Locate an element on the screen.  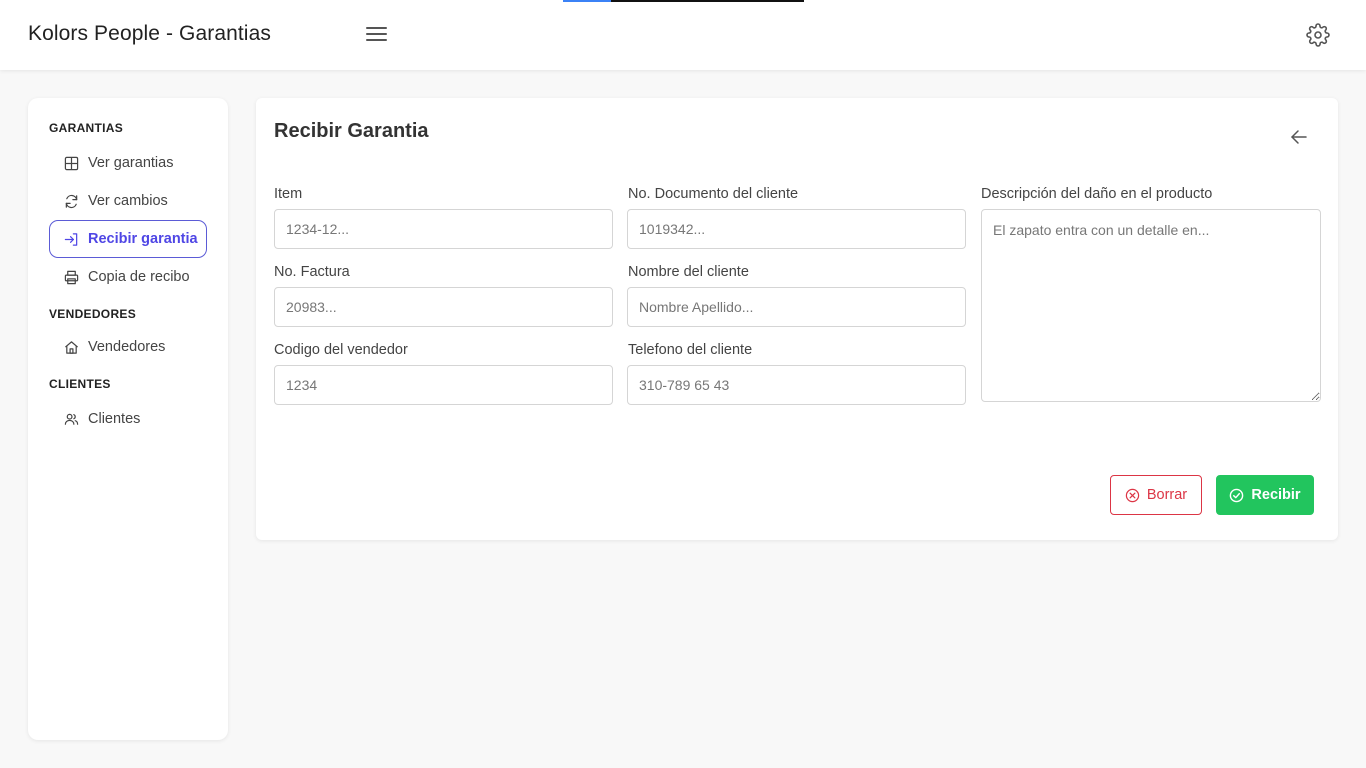
borrar-button: Borrar is located at coordinates (1156, 495).